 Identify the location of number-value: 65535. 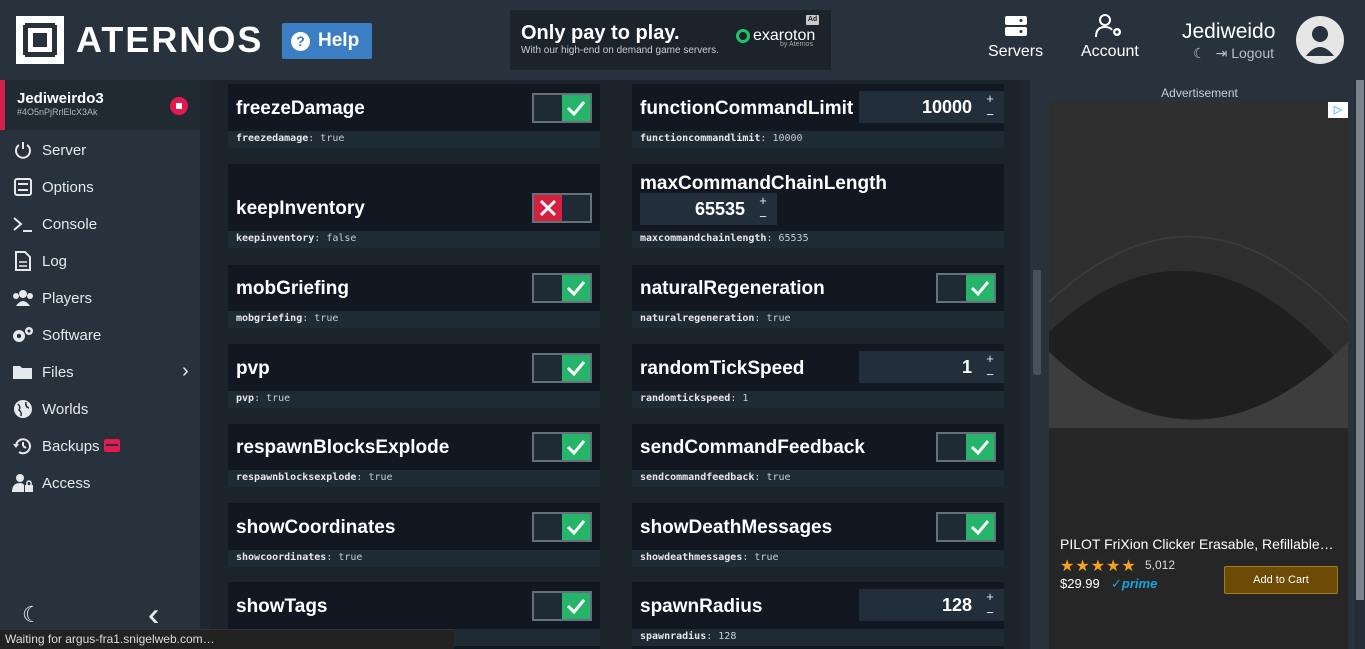
(720, 209).